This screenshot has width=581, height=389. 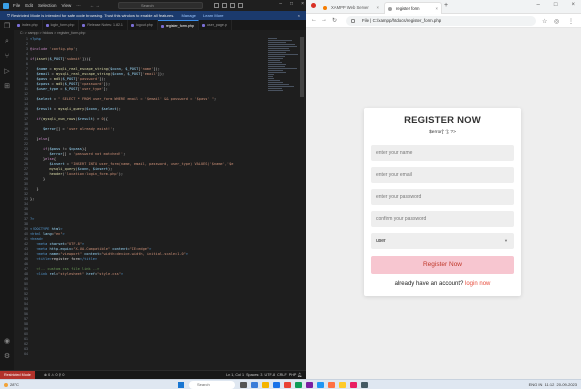 What do you see at coordinates (571, 21) in the screenshot?
I see `menu-dots-icon: ⋮` at bounding box center [571, 21].